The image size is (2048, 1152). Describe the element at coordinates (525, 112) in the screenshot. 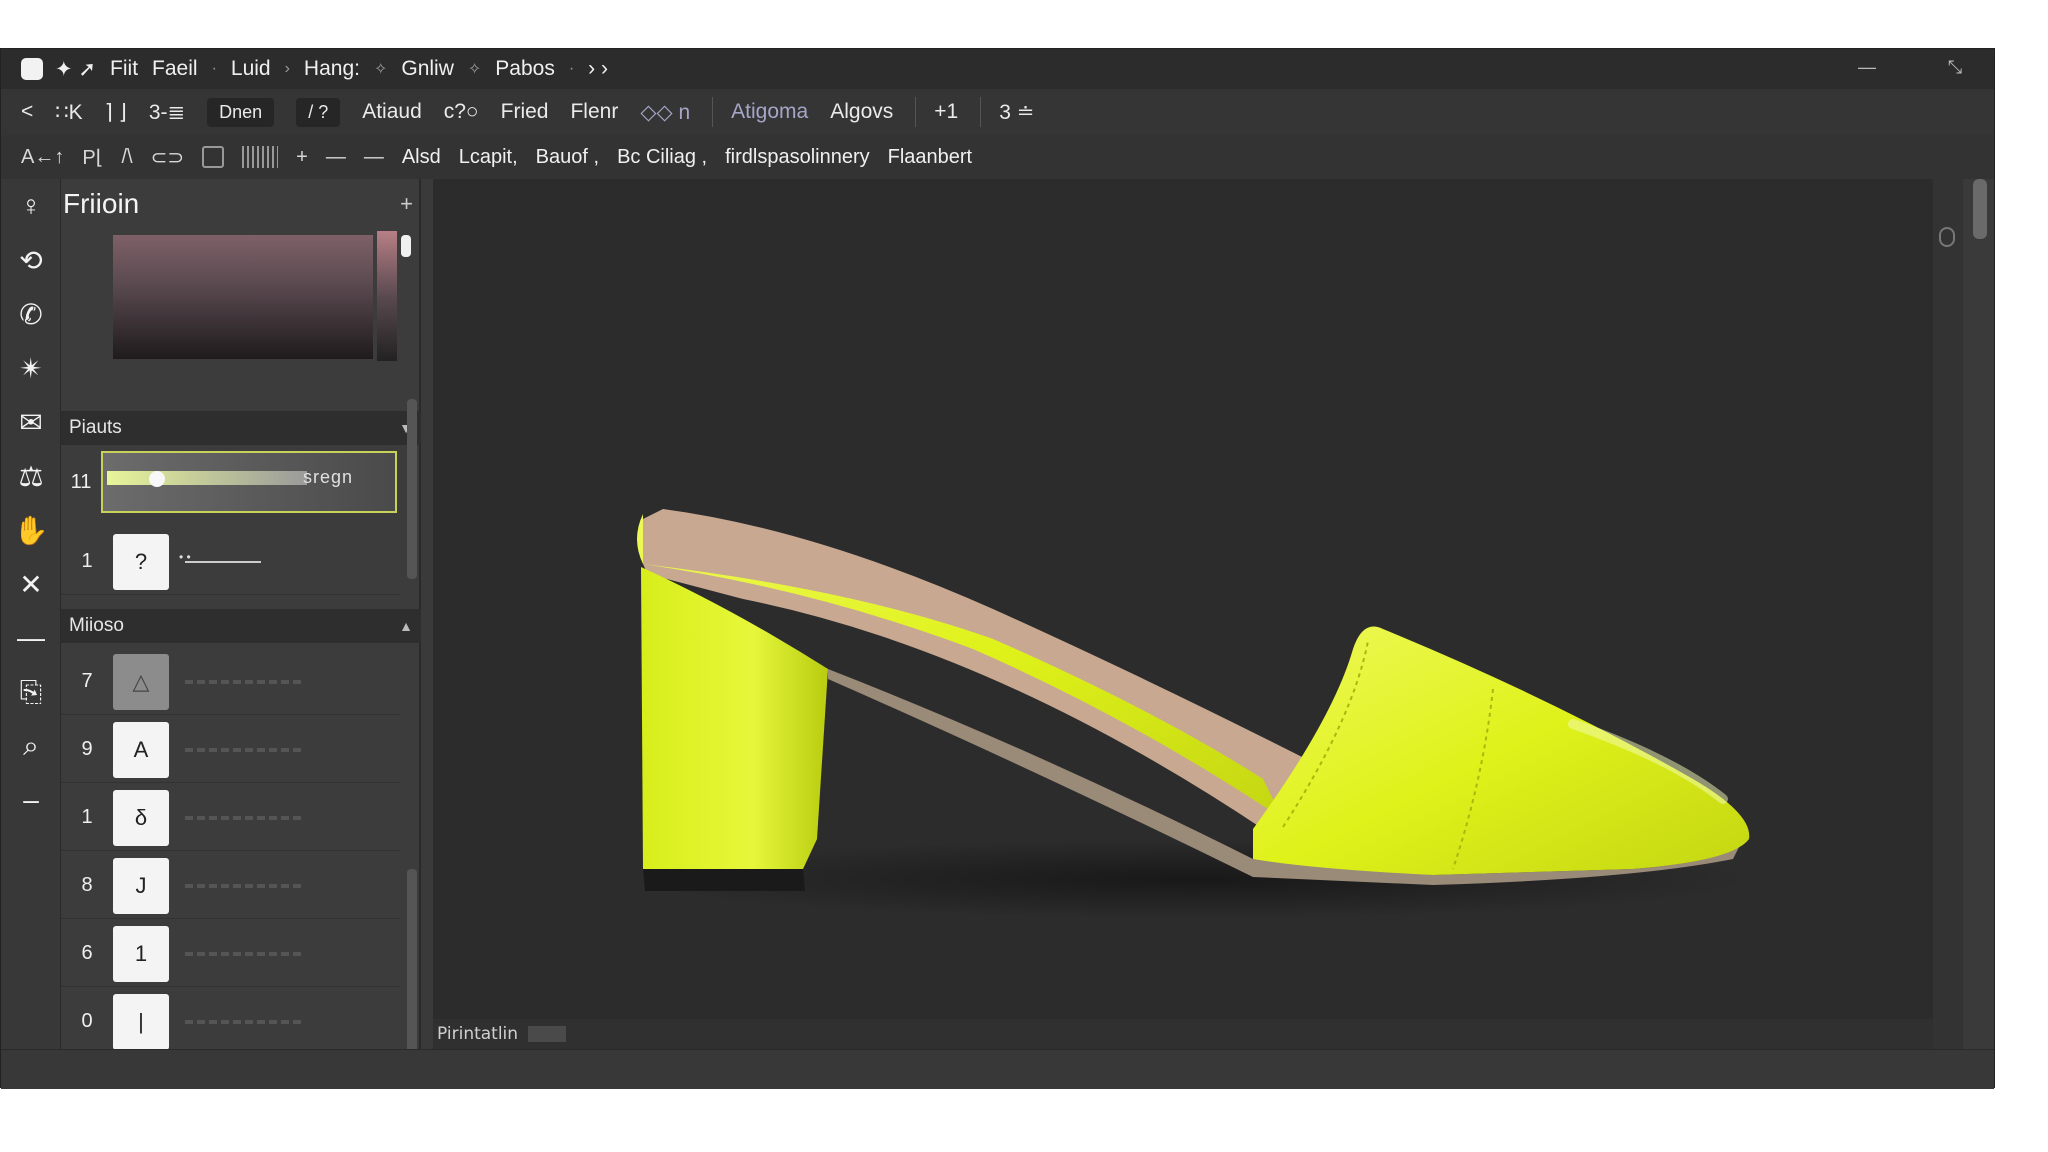

I see `toolbar-fried: Fried` at that location.